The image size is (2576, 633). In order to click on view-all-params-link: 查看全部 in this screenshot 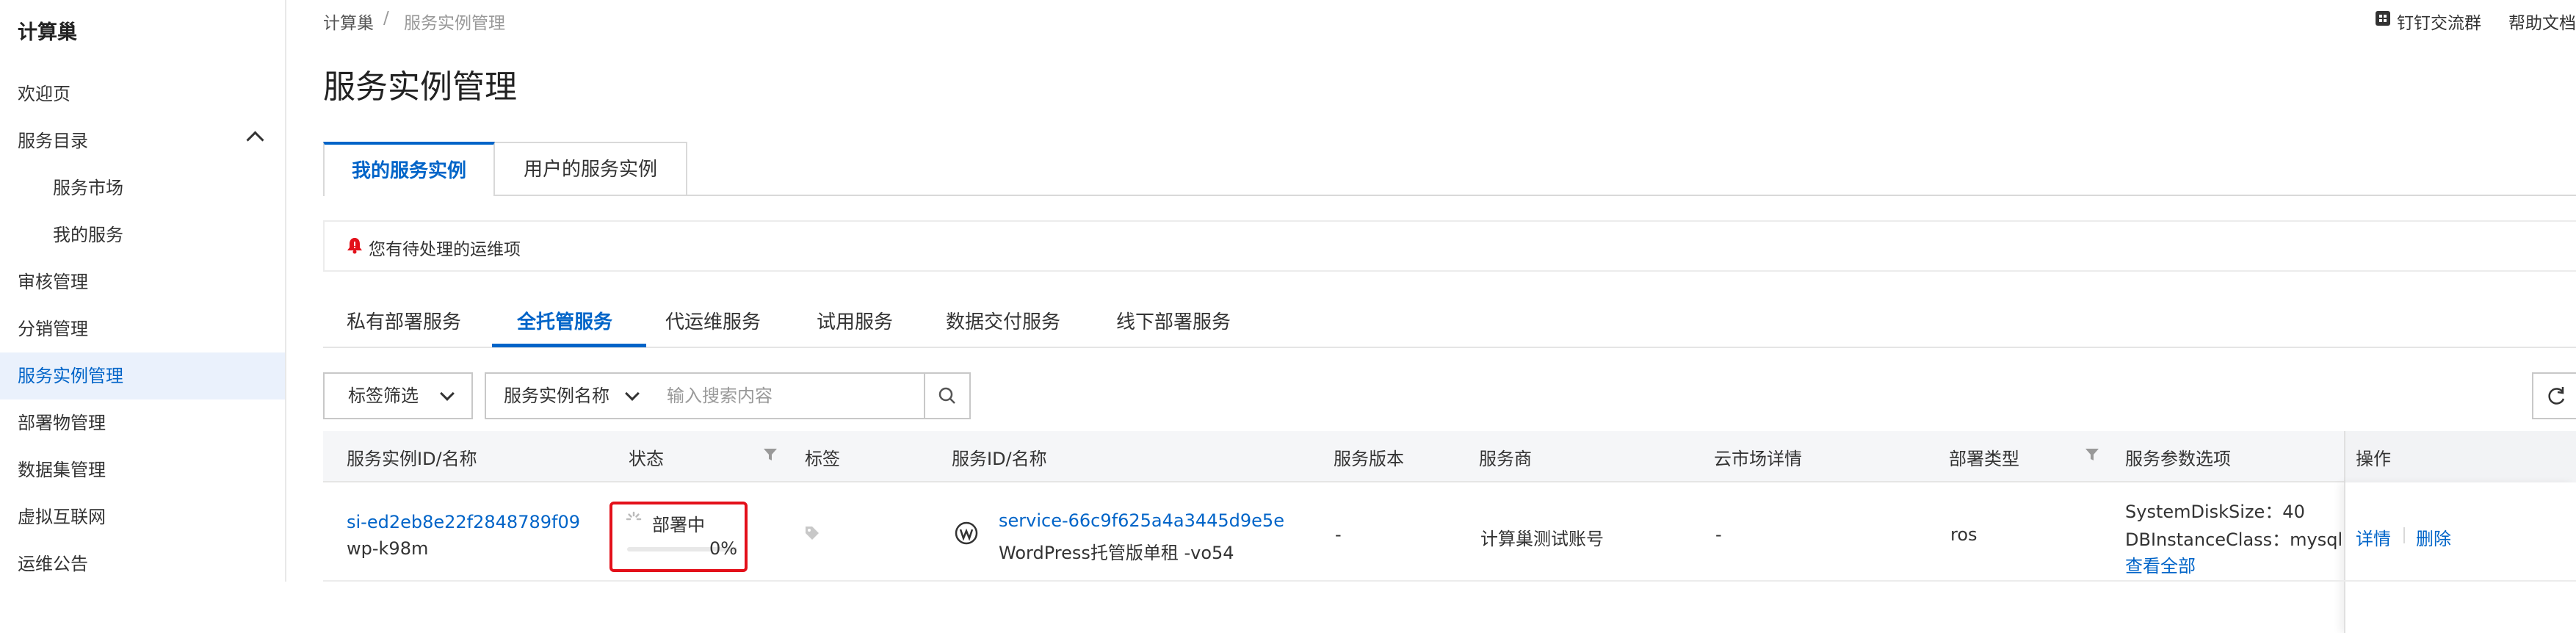, I will do `click(2160, 564)`.